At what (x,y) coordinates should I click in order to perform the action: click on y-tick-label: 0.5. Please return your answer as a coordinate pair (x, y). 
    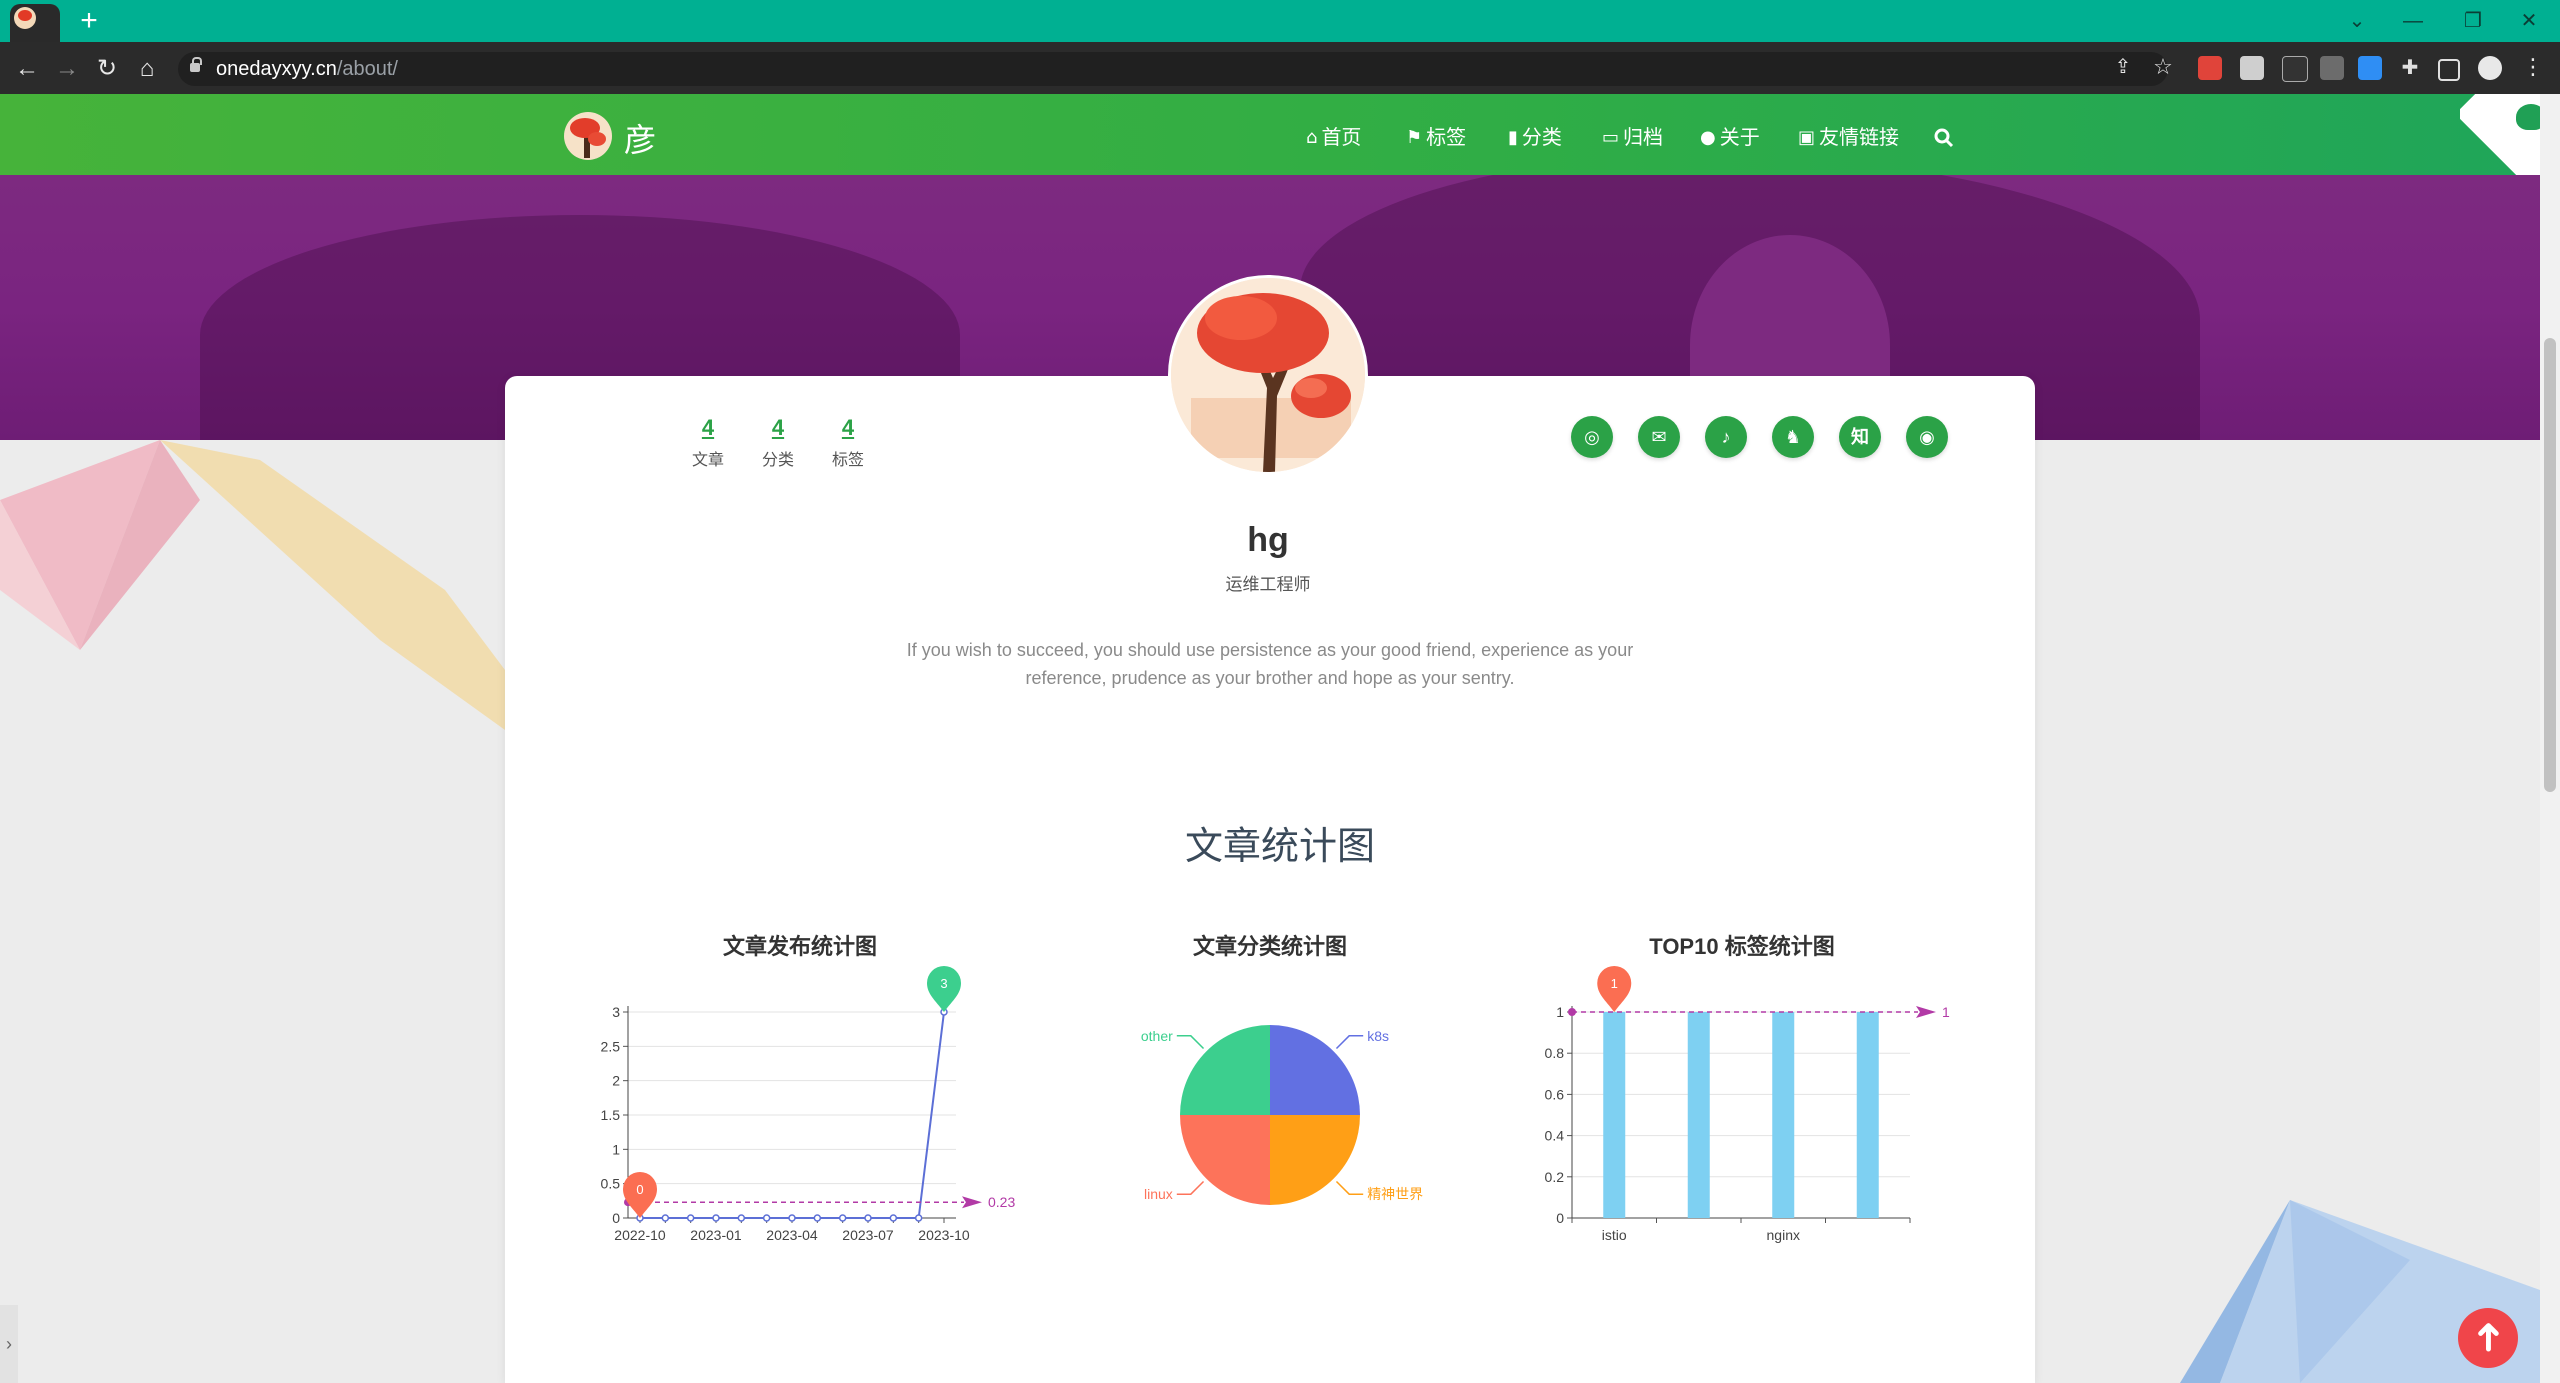
    Looking at the image, I should click on (611, 1184).